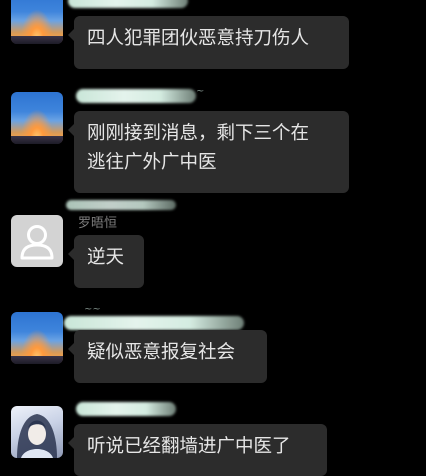 The image size is (426, 476). What do you see at coordinates (198, 38) in the screenshot?
I see `message-text: 四人犯罪团伙恶意持刀伤人` at bounding box center [198, 38].